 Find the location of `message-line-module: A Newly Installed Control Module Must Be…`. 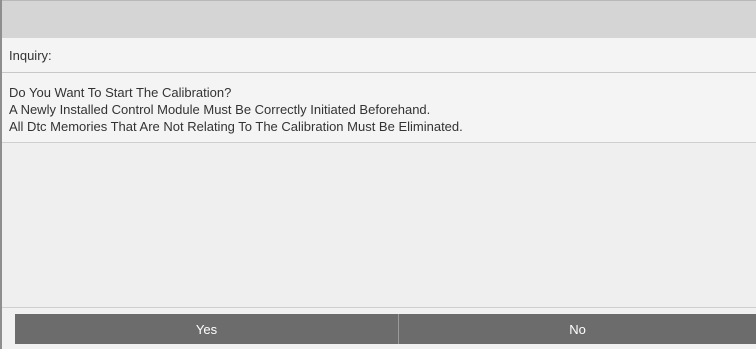

message-line-module: A Newly Installed Control Module Must Be… is located at coordinates (220, 109).